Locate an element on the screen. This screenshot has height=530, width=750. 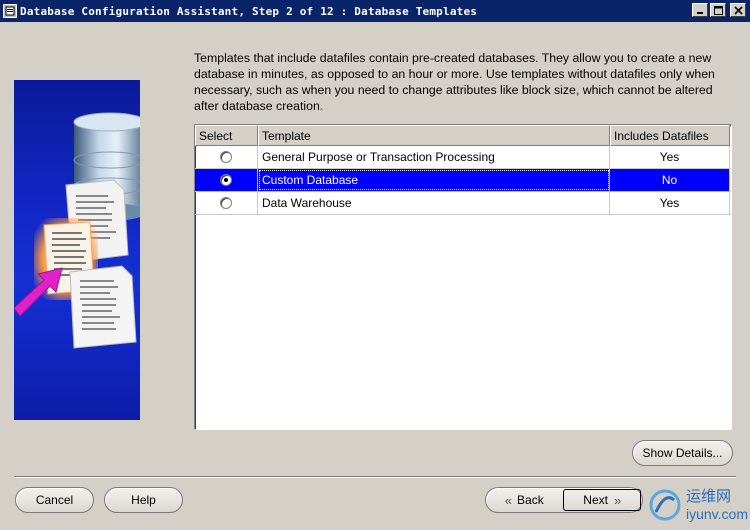
cancel-button: Cancel is located at coordinates (54, 500).